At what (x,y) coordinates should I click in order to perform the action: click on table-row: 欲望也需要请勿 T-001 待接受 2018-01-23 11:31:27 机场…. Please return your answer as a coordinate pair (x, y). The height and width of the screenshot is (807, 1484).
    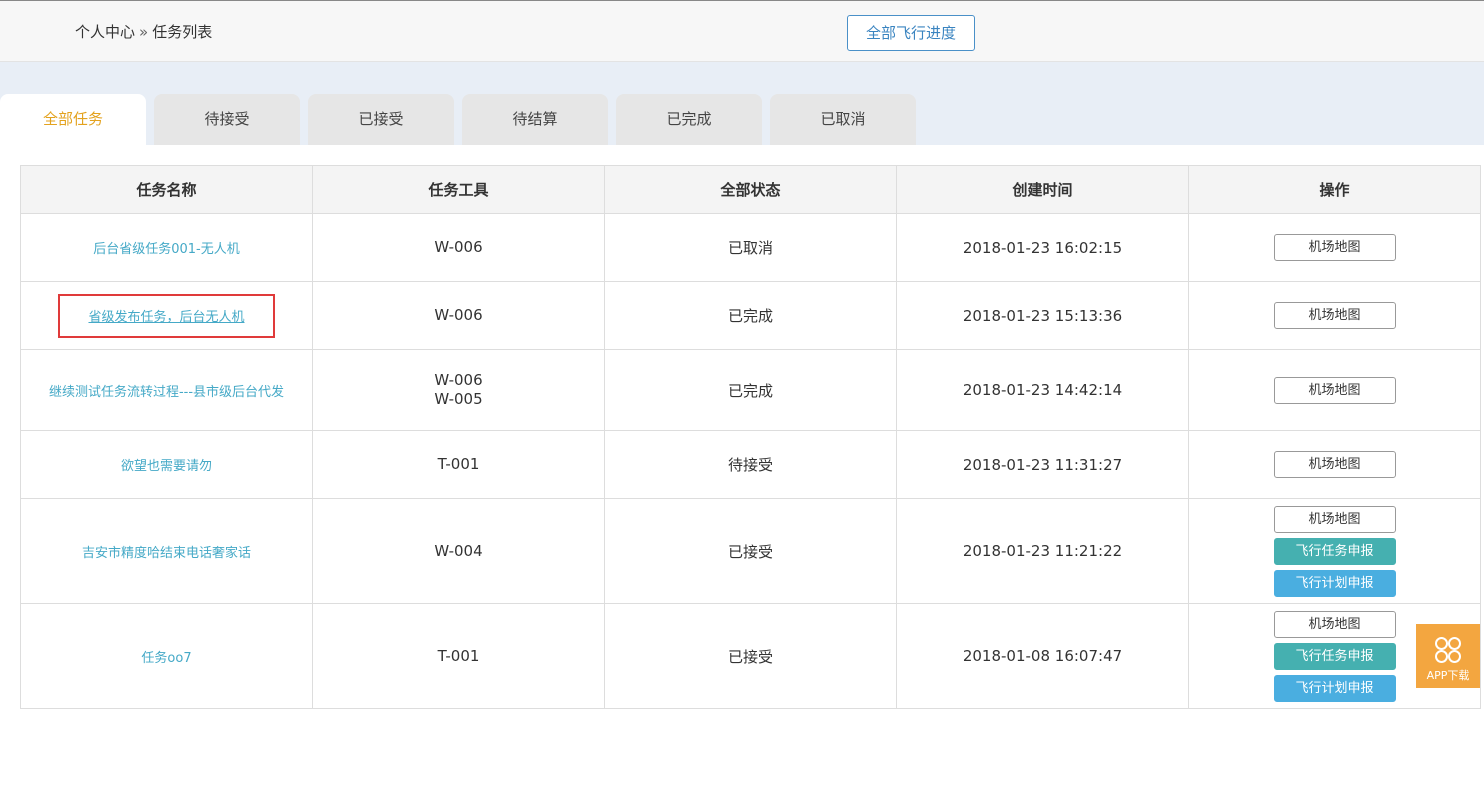
    Looking at the image, I should click on (750, 464).